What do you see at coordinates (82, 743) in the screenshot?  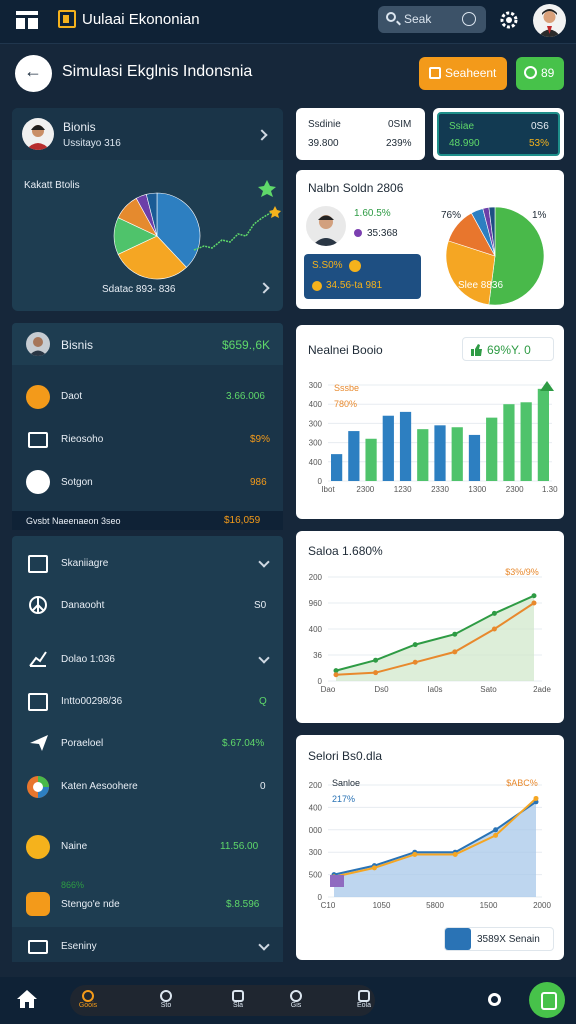 I see `menu-item-label: Poraeloel` at bounding box center [82, 743].